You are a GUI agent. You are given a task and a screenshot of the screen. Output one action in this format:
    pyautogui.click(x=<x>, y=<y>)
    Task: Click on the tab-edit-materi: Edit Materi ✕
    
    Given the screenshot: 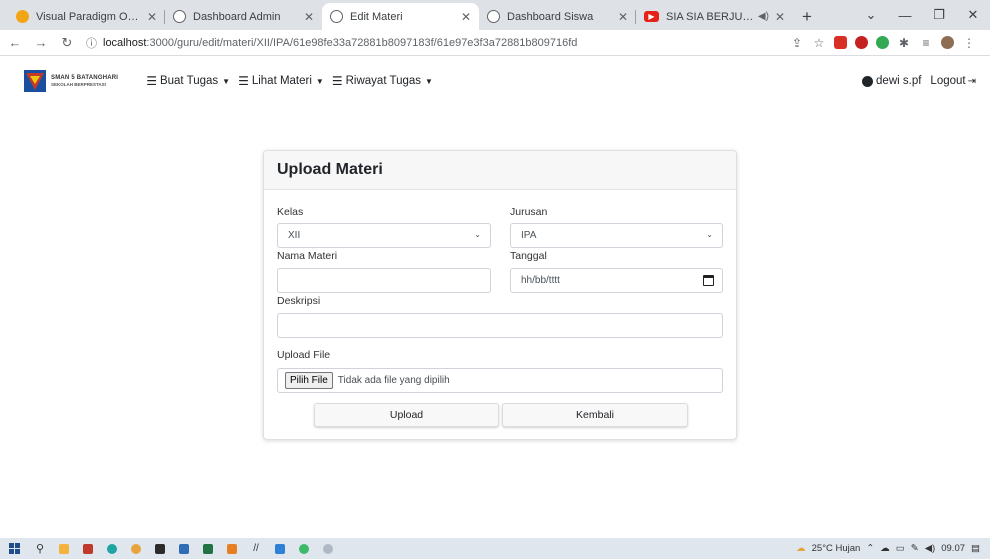 What is the action you would take?
    pyautogui.click(x=400, y=16)
    